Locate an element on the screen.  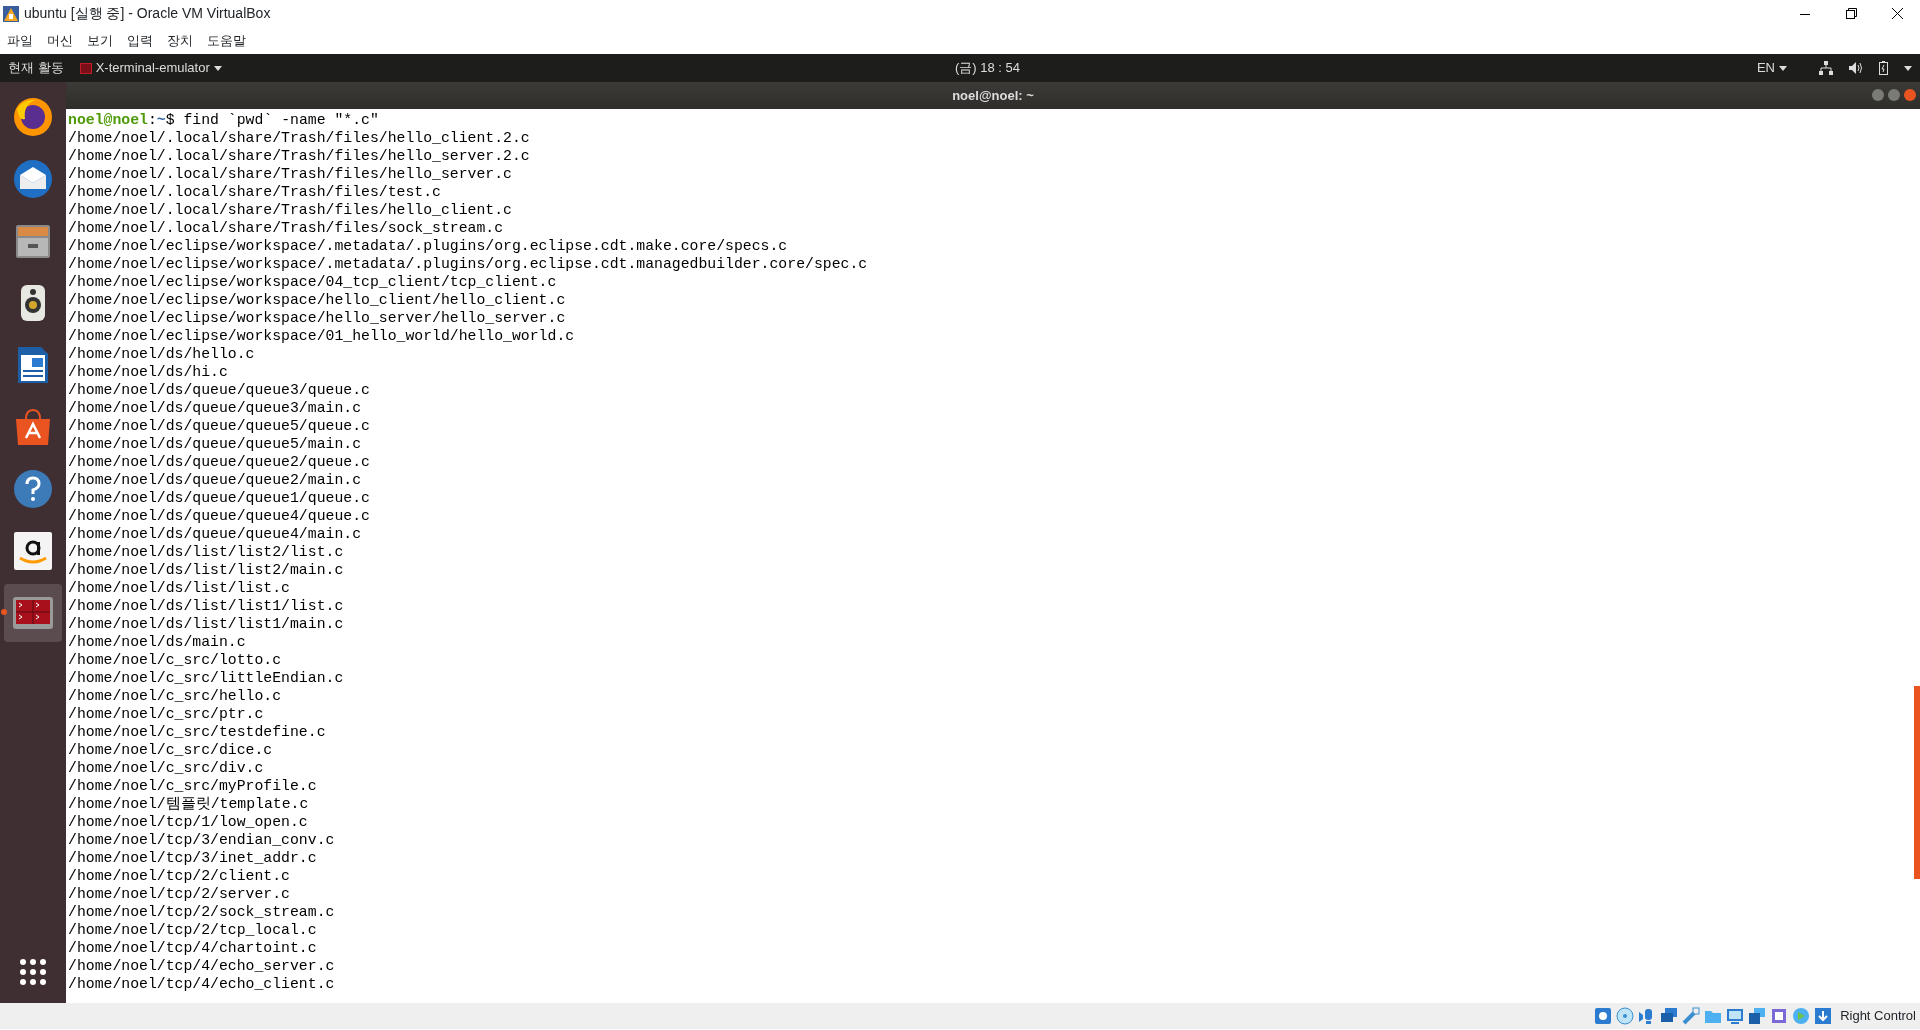
output-line: /home/noel/c_src/lotto.c is located at coordinates (175, 659).